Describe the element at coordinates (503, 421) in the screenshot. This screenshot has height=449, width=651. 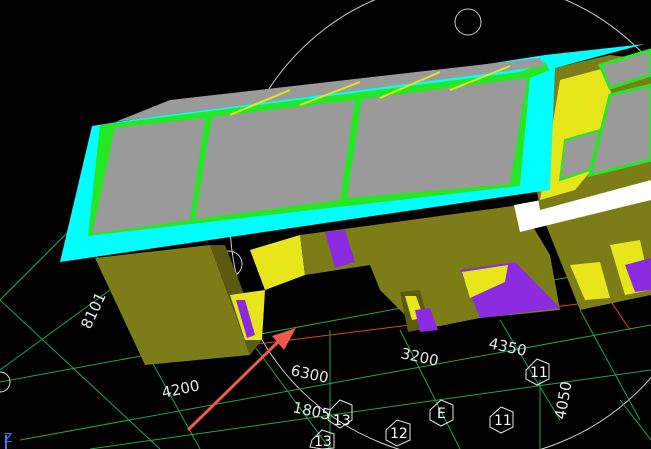
I see `axis-label-11b: 11` at that location.